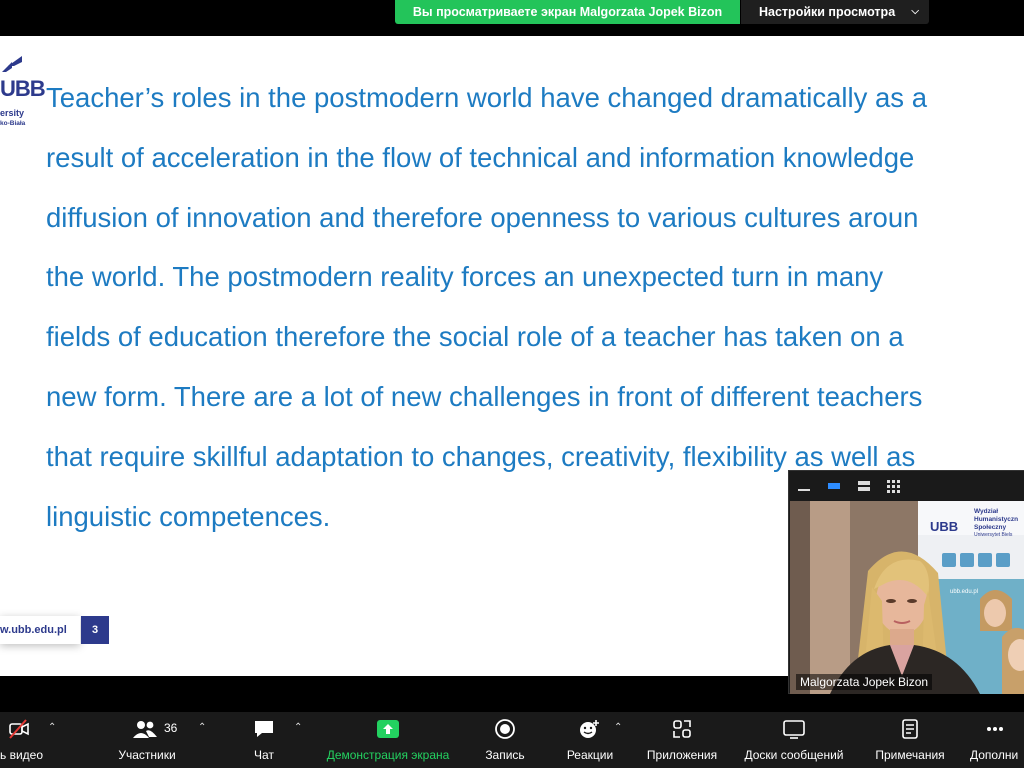  What do you see at coordinates (264, 755) in the screenshot?
I see `chat-label: Чат` at bounding box center [264, 755].